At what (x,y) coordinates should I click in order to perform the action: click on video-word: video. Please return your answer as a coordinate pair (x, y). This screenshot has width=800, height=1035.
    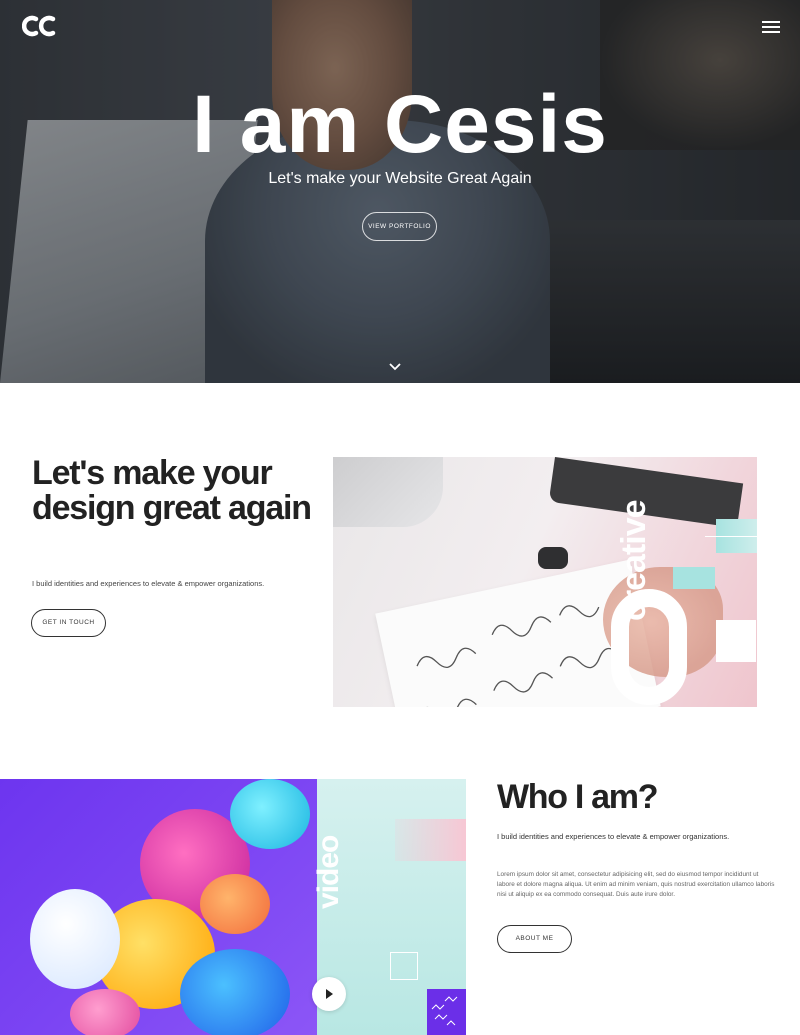
    Looking at the image, I should click on (328, 872).